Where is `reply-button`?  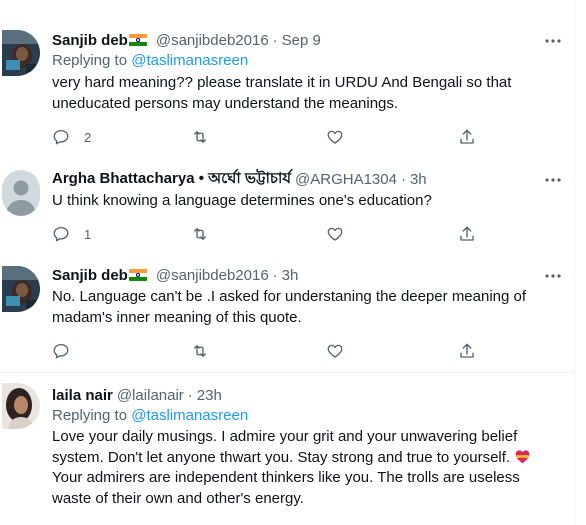 reply-button is located at coordinates (61, 351).